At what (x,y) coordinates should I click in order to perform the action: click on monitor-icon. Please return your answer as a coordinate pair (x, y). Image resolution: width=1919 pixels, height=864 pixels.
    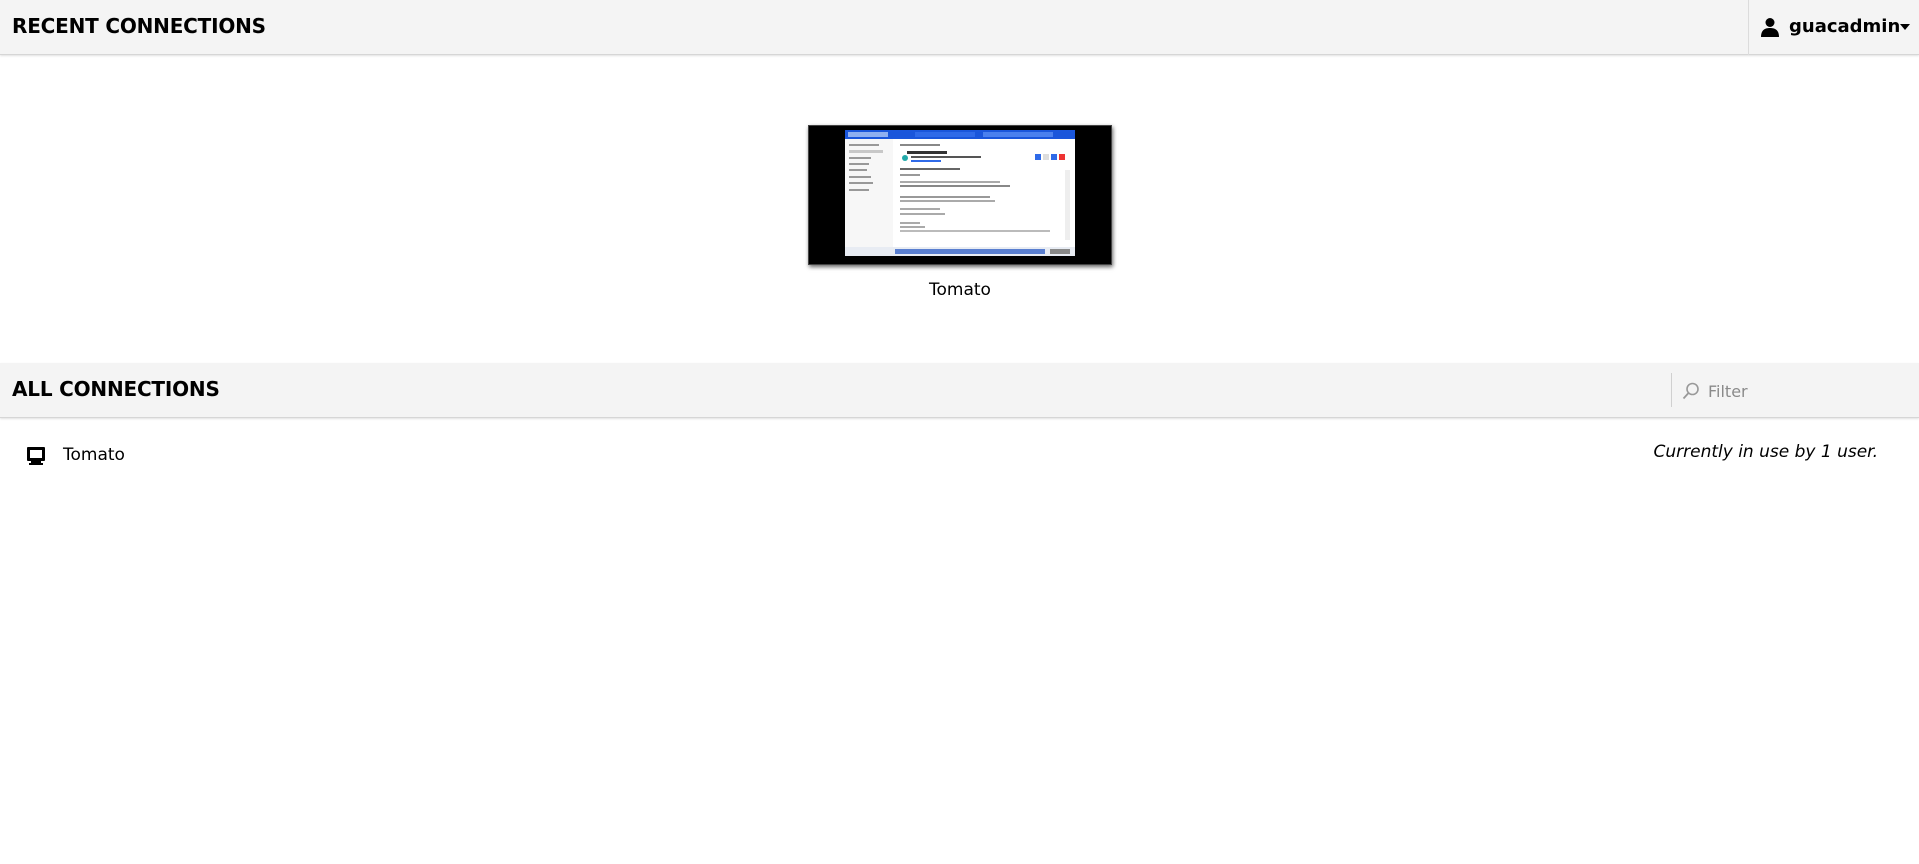
    Looking at the image, I should click on (36, 456).